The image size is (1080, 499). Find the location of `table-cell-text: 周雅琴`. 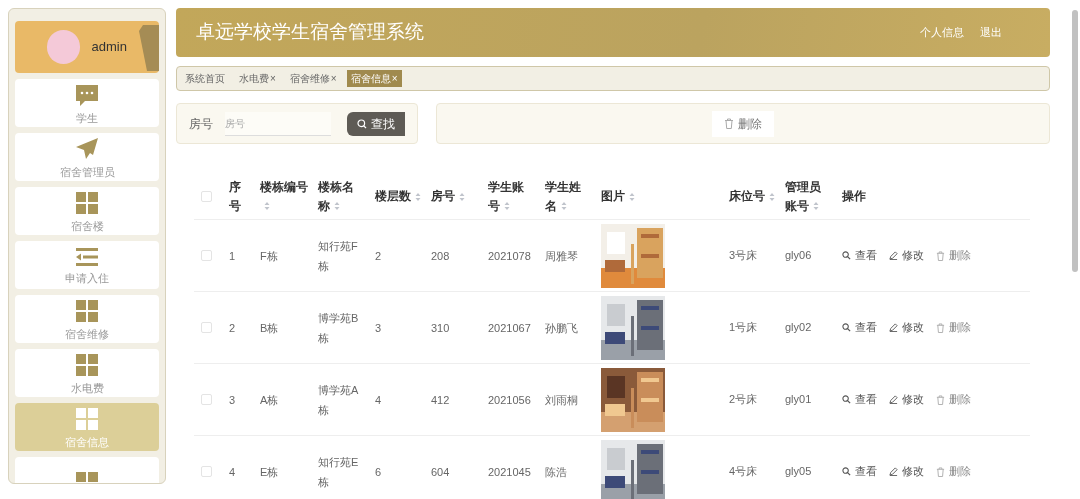

table-cell-text: 周雅琴 is located at coordinates (562, 256).